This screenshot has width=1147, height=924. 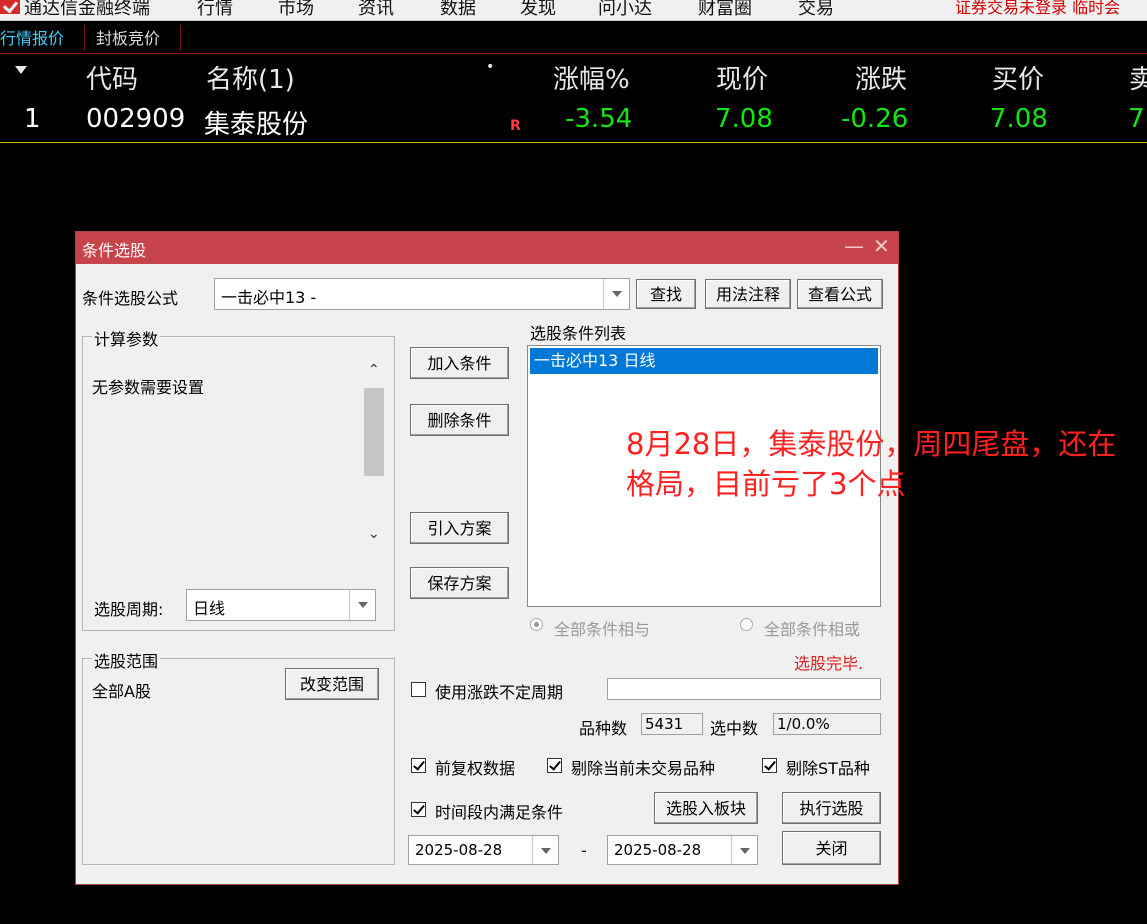 I want to click on use-indefinite-checkbox, so click(x=418, y=689).